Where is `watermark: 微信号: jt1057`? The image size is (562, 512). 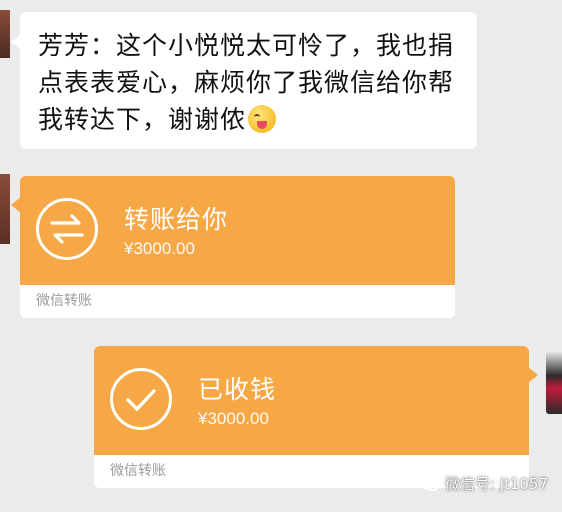 watermark: 微信号: jt1057 is located at coordinates (483, 483).